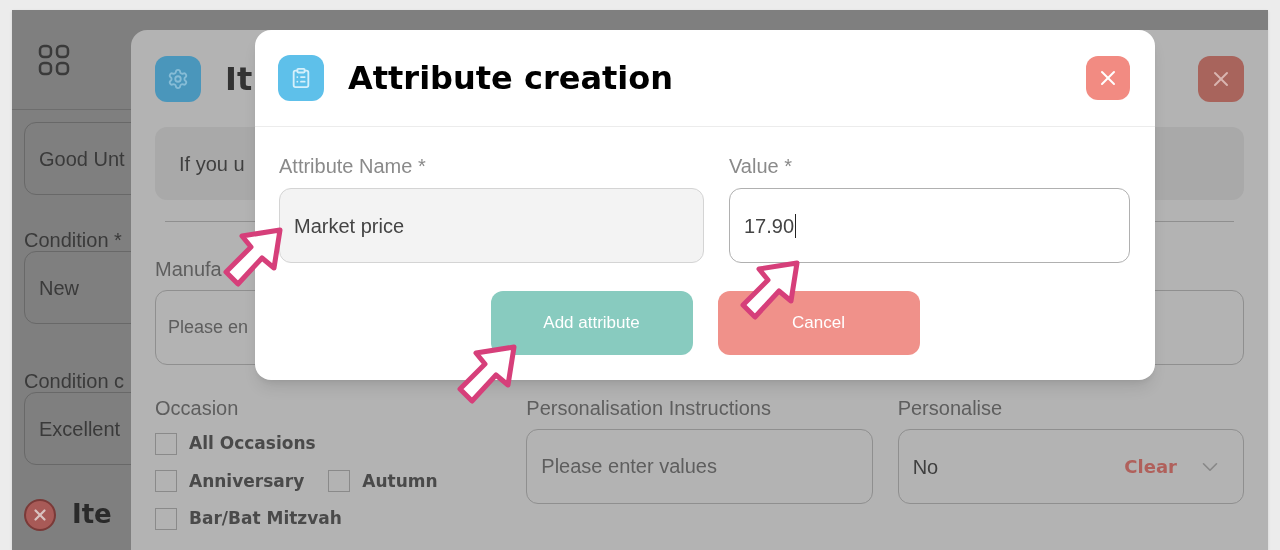  What do you see at coordinates (929, 225) in the screenshot?
I see `text-field: 17.90` at bounding box center [929, 225].